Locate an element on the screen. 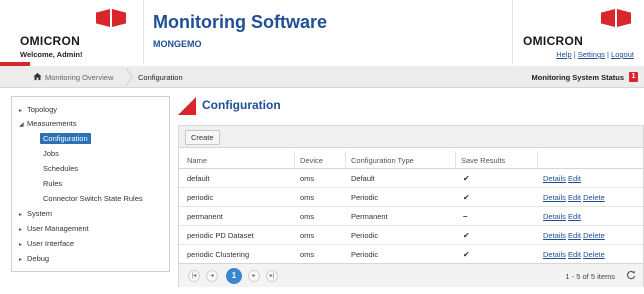  first-page-icon: |◂ is located at coordinates (194, 276).